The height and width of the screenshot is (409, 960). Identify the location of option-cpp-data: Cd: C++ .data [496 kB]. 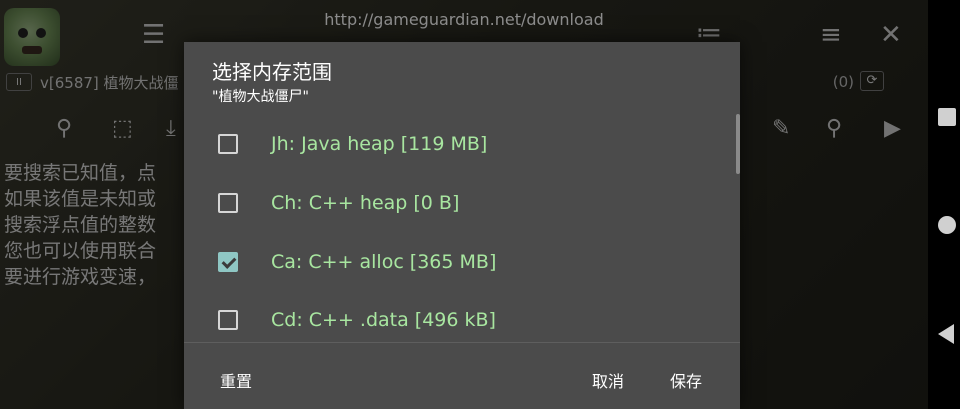
(454, 320).